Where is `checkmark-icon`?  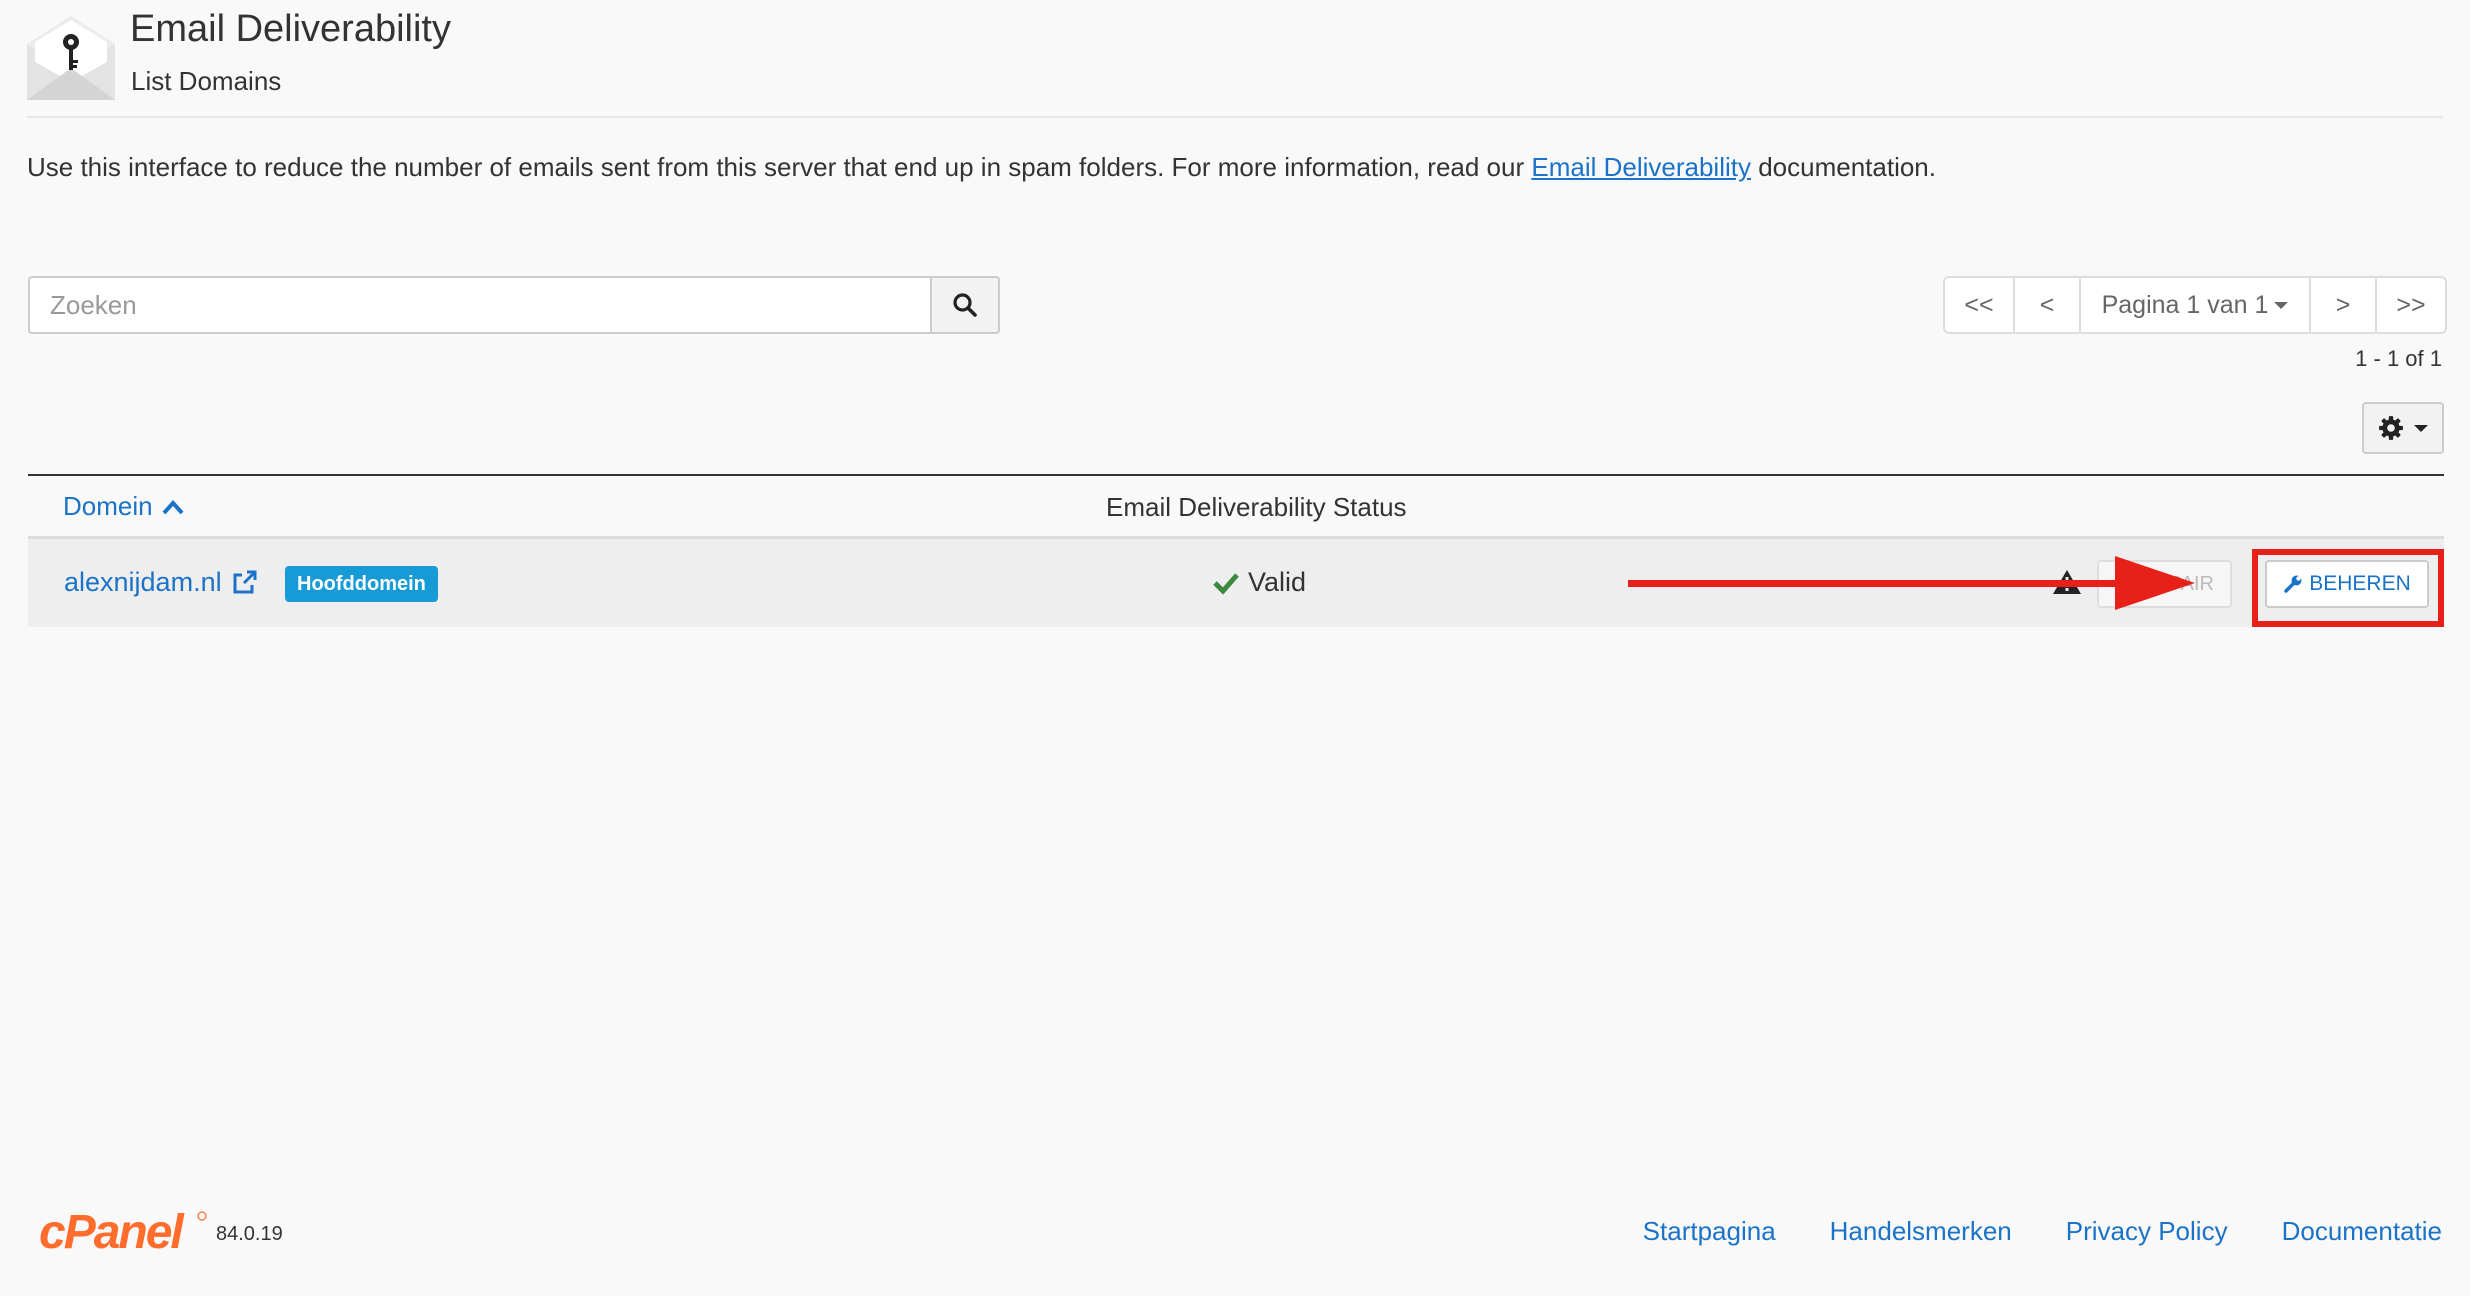 checkmark-icon is located at coordinates (1226, 583).